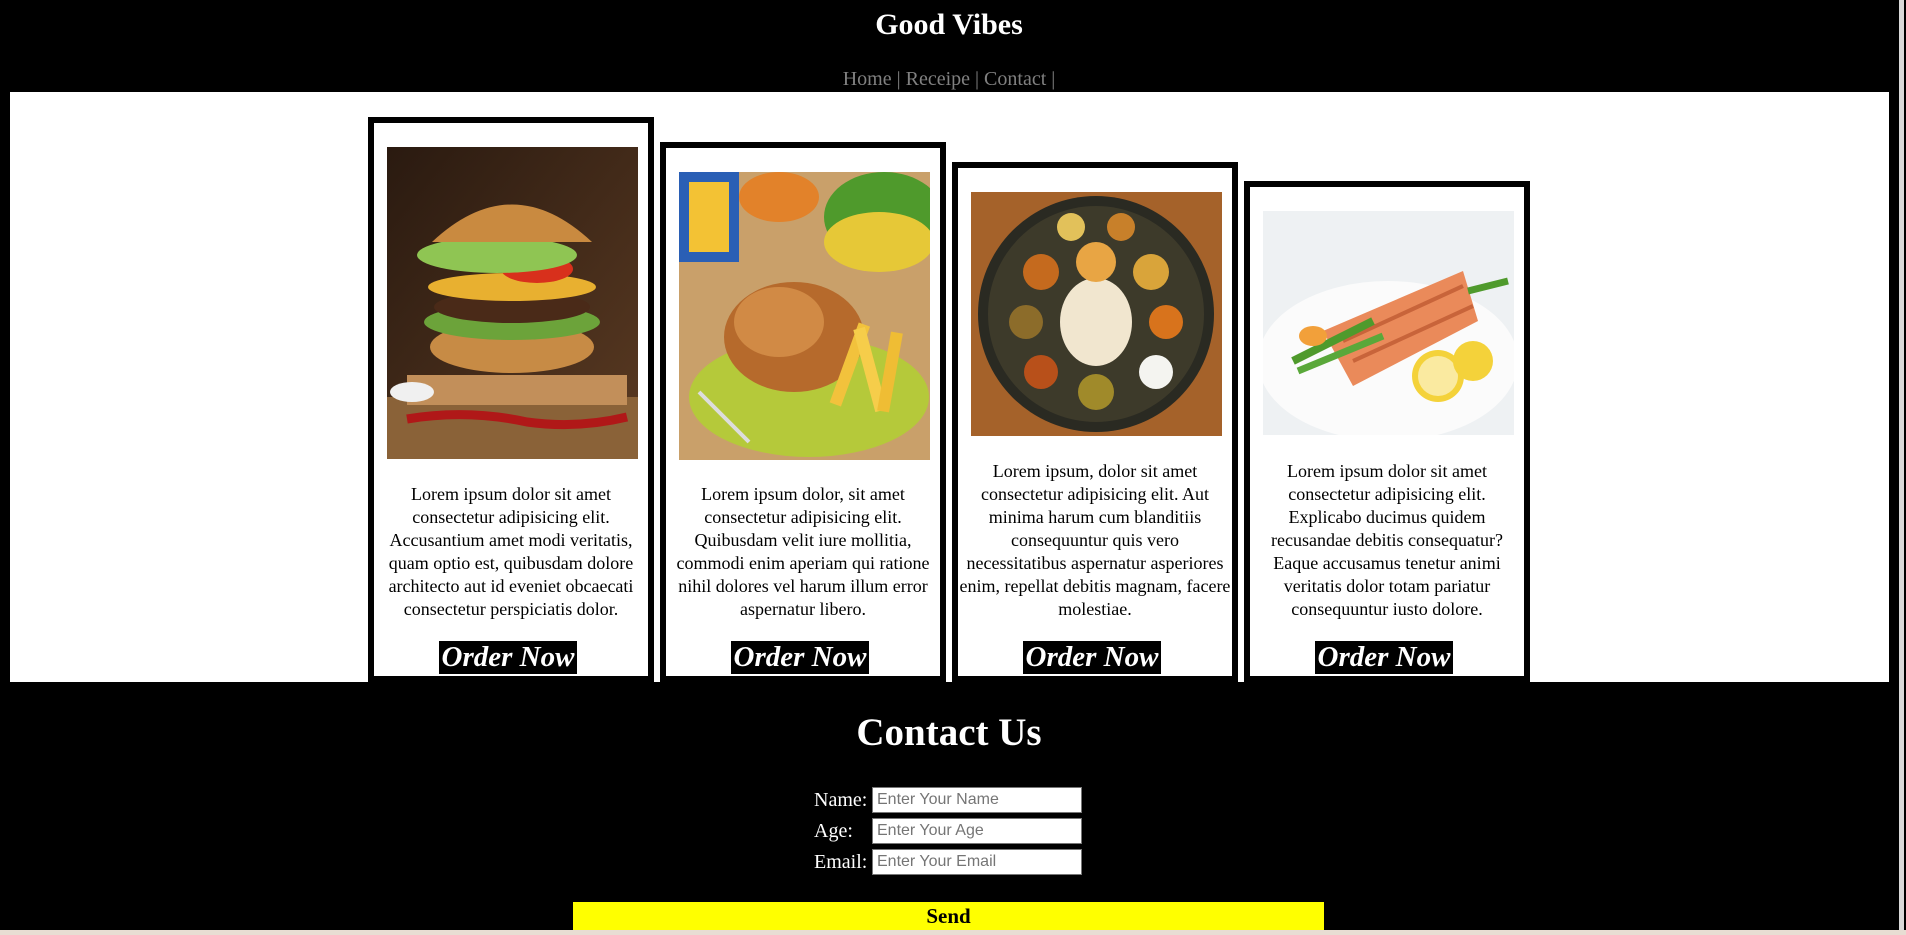  I want to click on name-label: Name:, so click(841, 800).